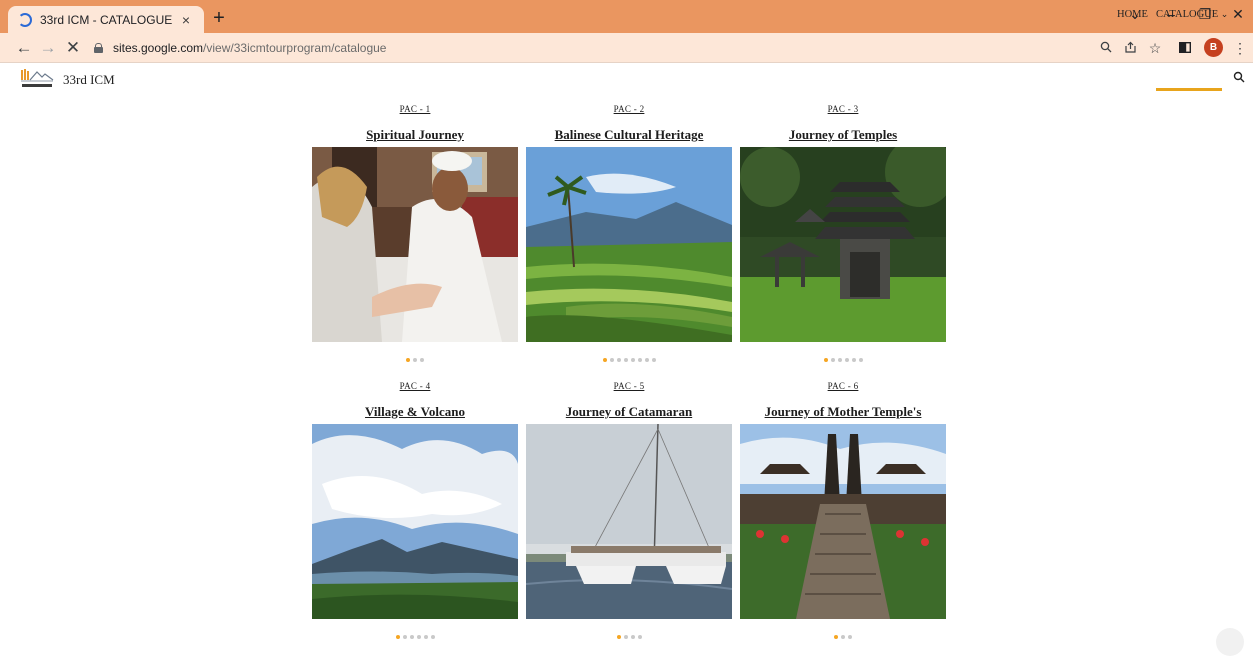  I want to click on volcano-lake-photo, so click(415, 521).